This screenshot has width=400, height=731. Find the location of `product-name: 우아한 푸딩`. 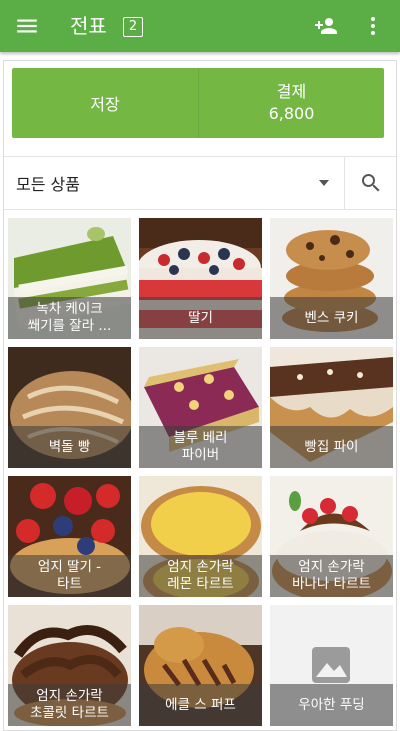

product-name: 우아한 푸딩 is located at coordinates (331, 705).